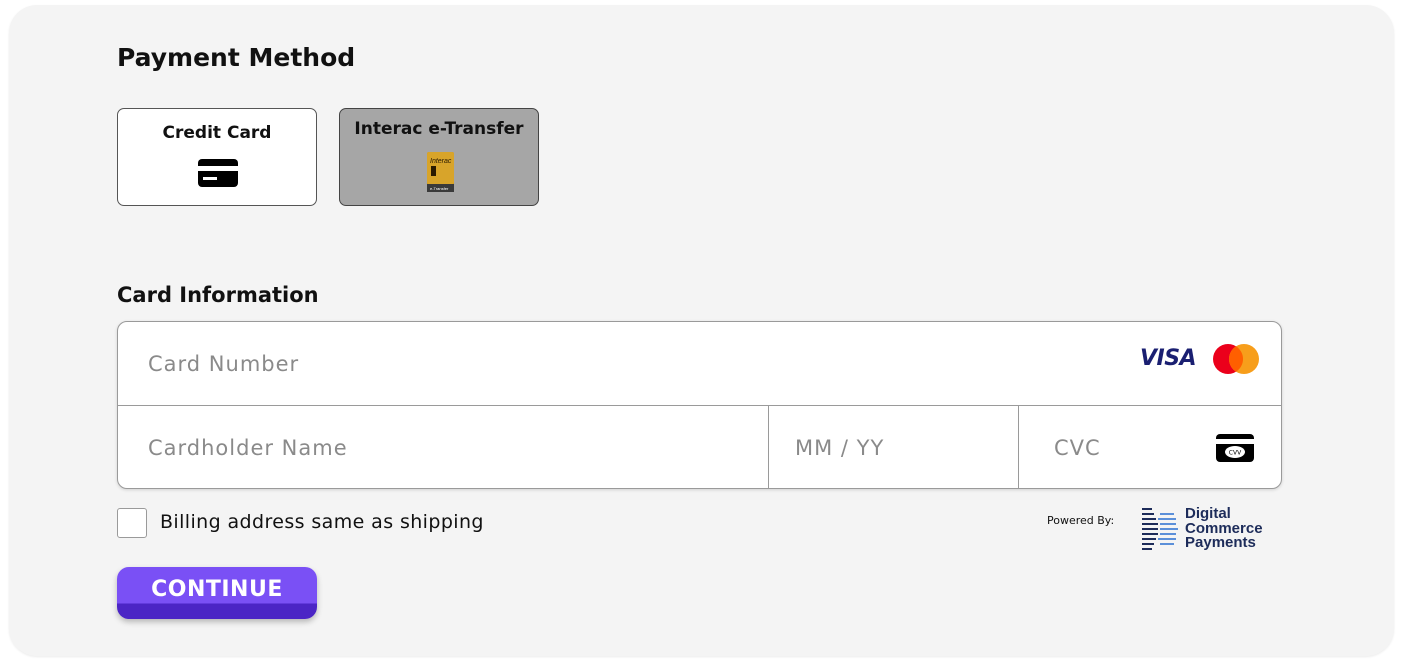 The width and height of the screenshot is (1402, 661). Describe the element at coordinates (1160, 529) in the screenshot. I see `digital-commerce-payments-logo-icon` at that location.